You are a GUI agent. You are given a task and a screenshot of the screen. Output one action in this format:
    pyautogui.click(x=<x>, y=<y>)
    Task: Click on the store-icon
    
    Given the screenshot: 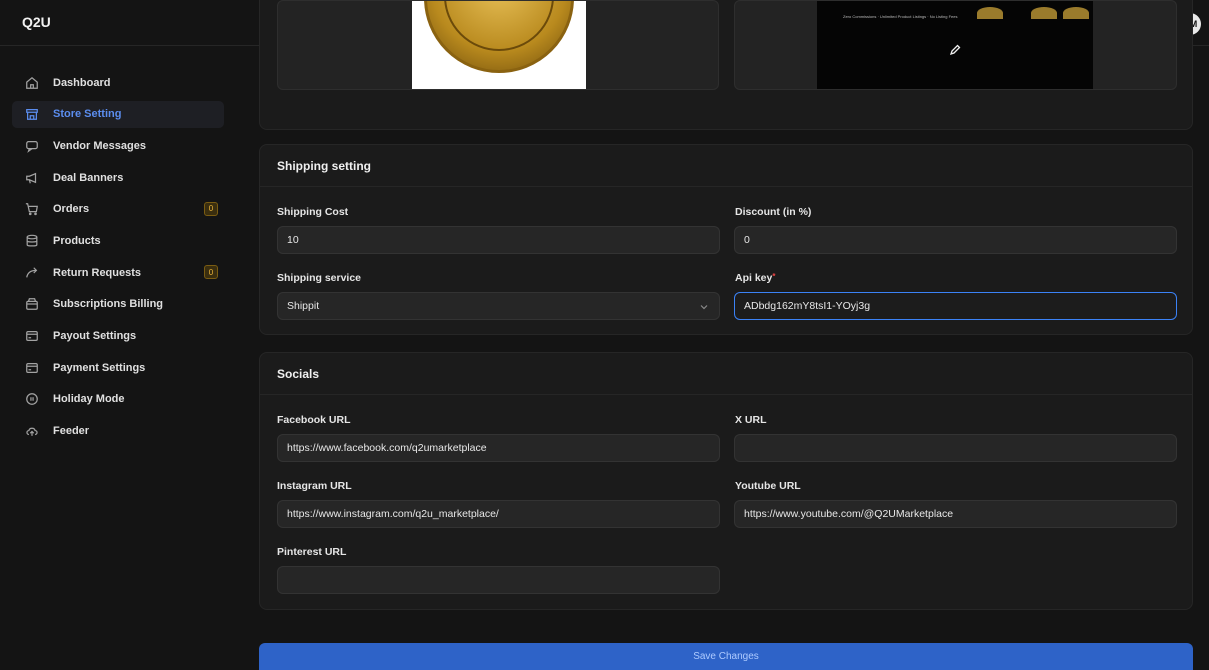 What is the action you would take?
    pyautogui.click(x=32, y=114)
    